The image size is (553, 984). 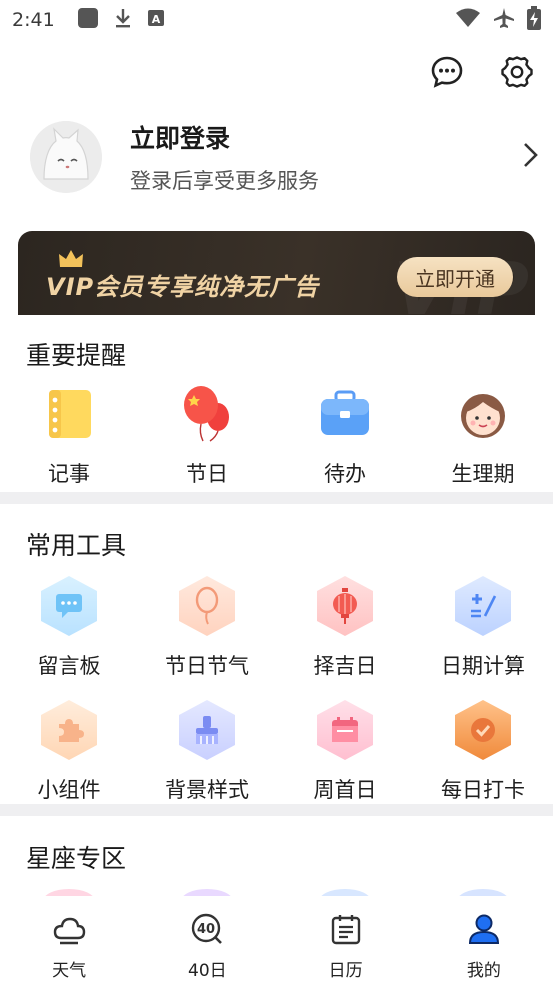 I want to click on battery-charging-icon, so click(x=534, y=20).